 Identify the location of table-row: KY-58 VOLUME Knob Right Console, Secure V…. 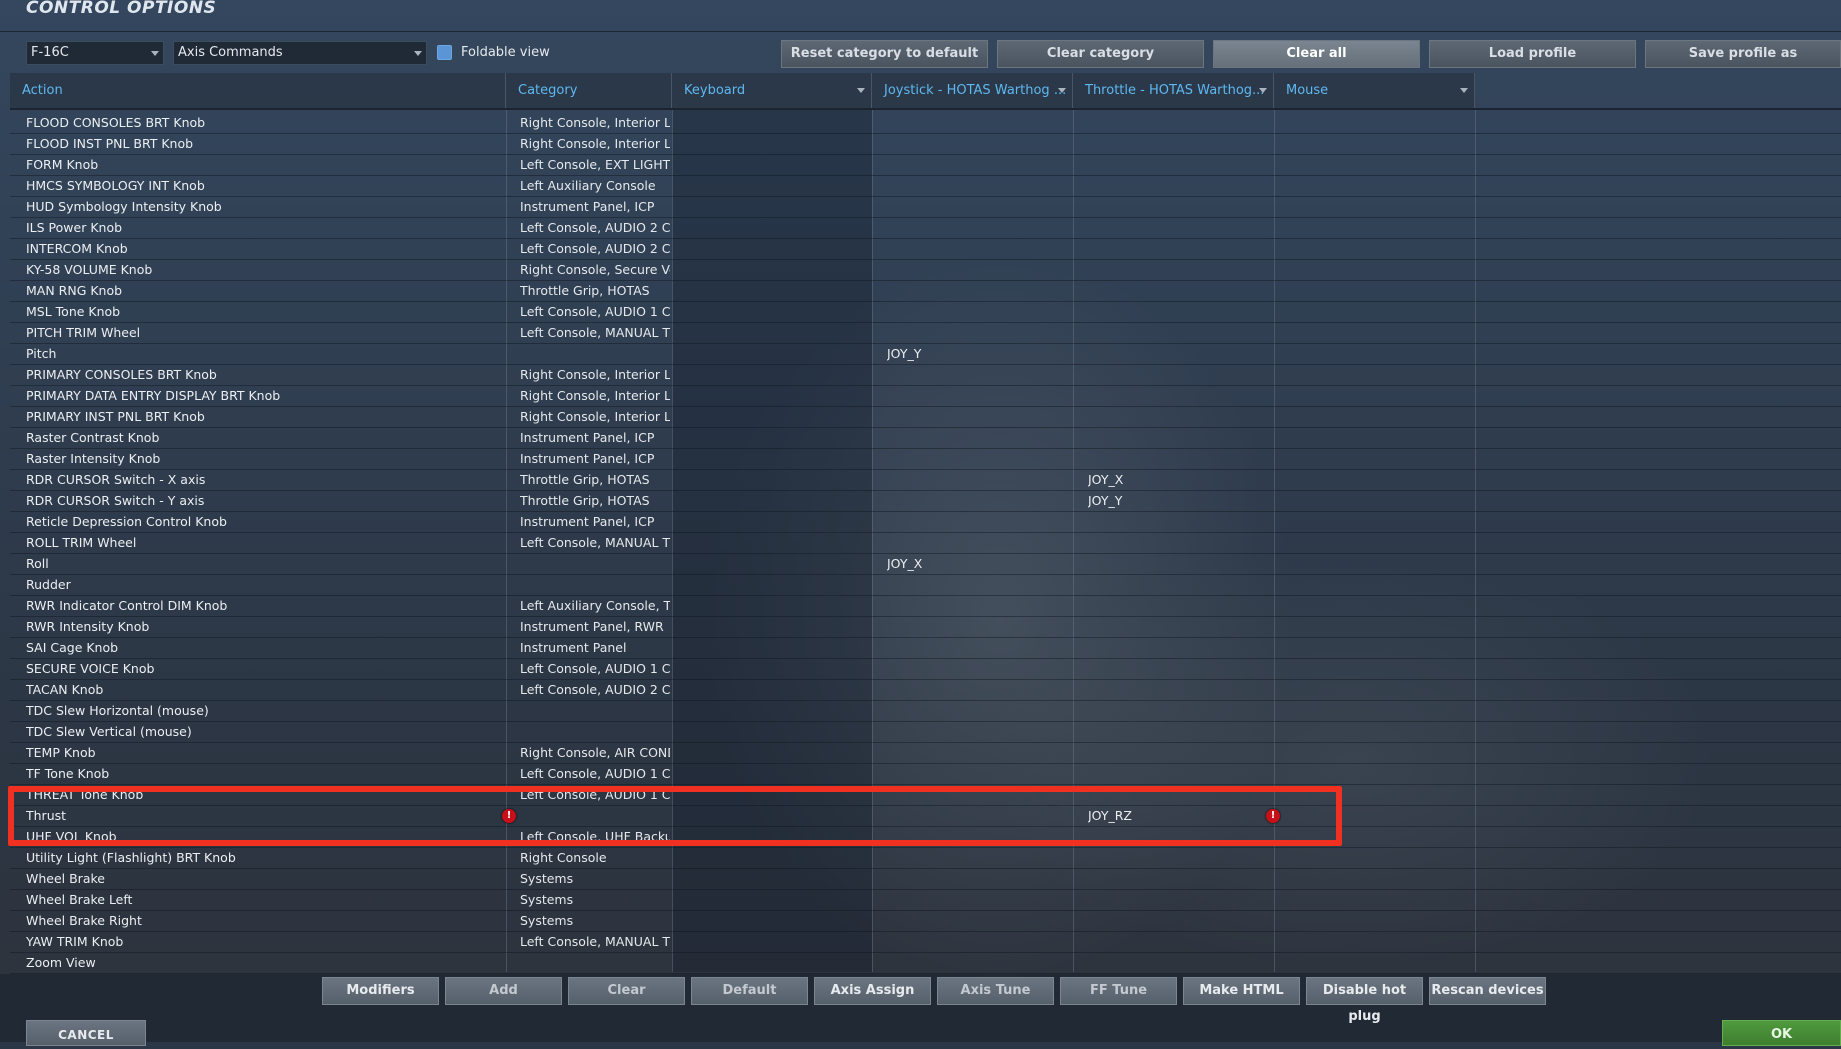
(925, 270).